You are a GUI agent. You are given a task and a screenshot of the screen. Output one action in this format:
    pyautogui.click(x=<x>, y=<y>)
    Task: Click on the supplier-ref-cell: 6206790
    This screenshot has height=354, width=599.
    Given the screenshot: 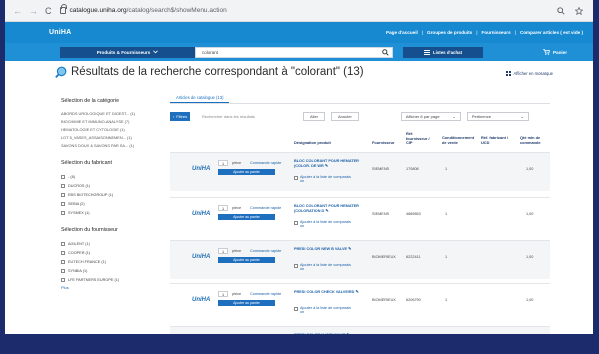 What is the action you would take?
    pyautogui.click(x=413, y=300)
    